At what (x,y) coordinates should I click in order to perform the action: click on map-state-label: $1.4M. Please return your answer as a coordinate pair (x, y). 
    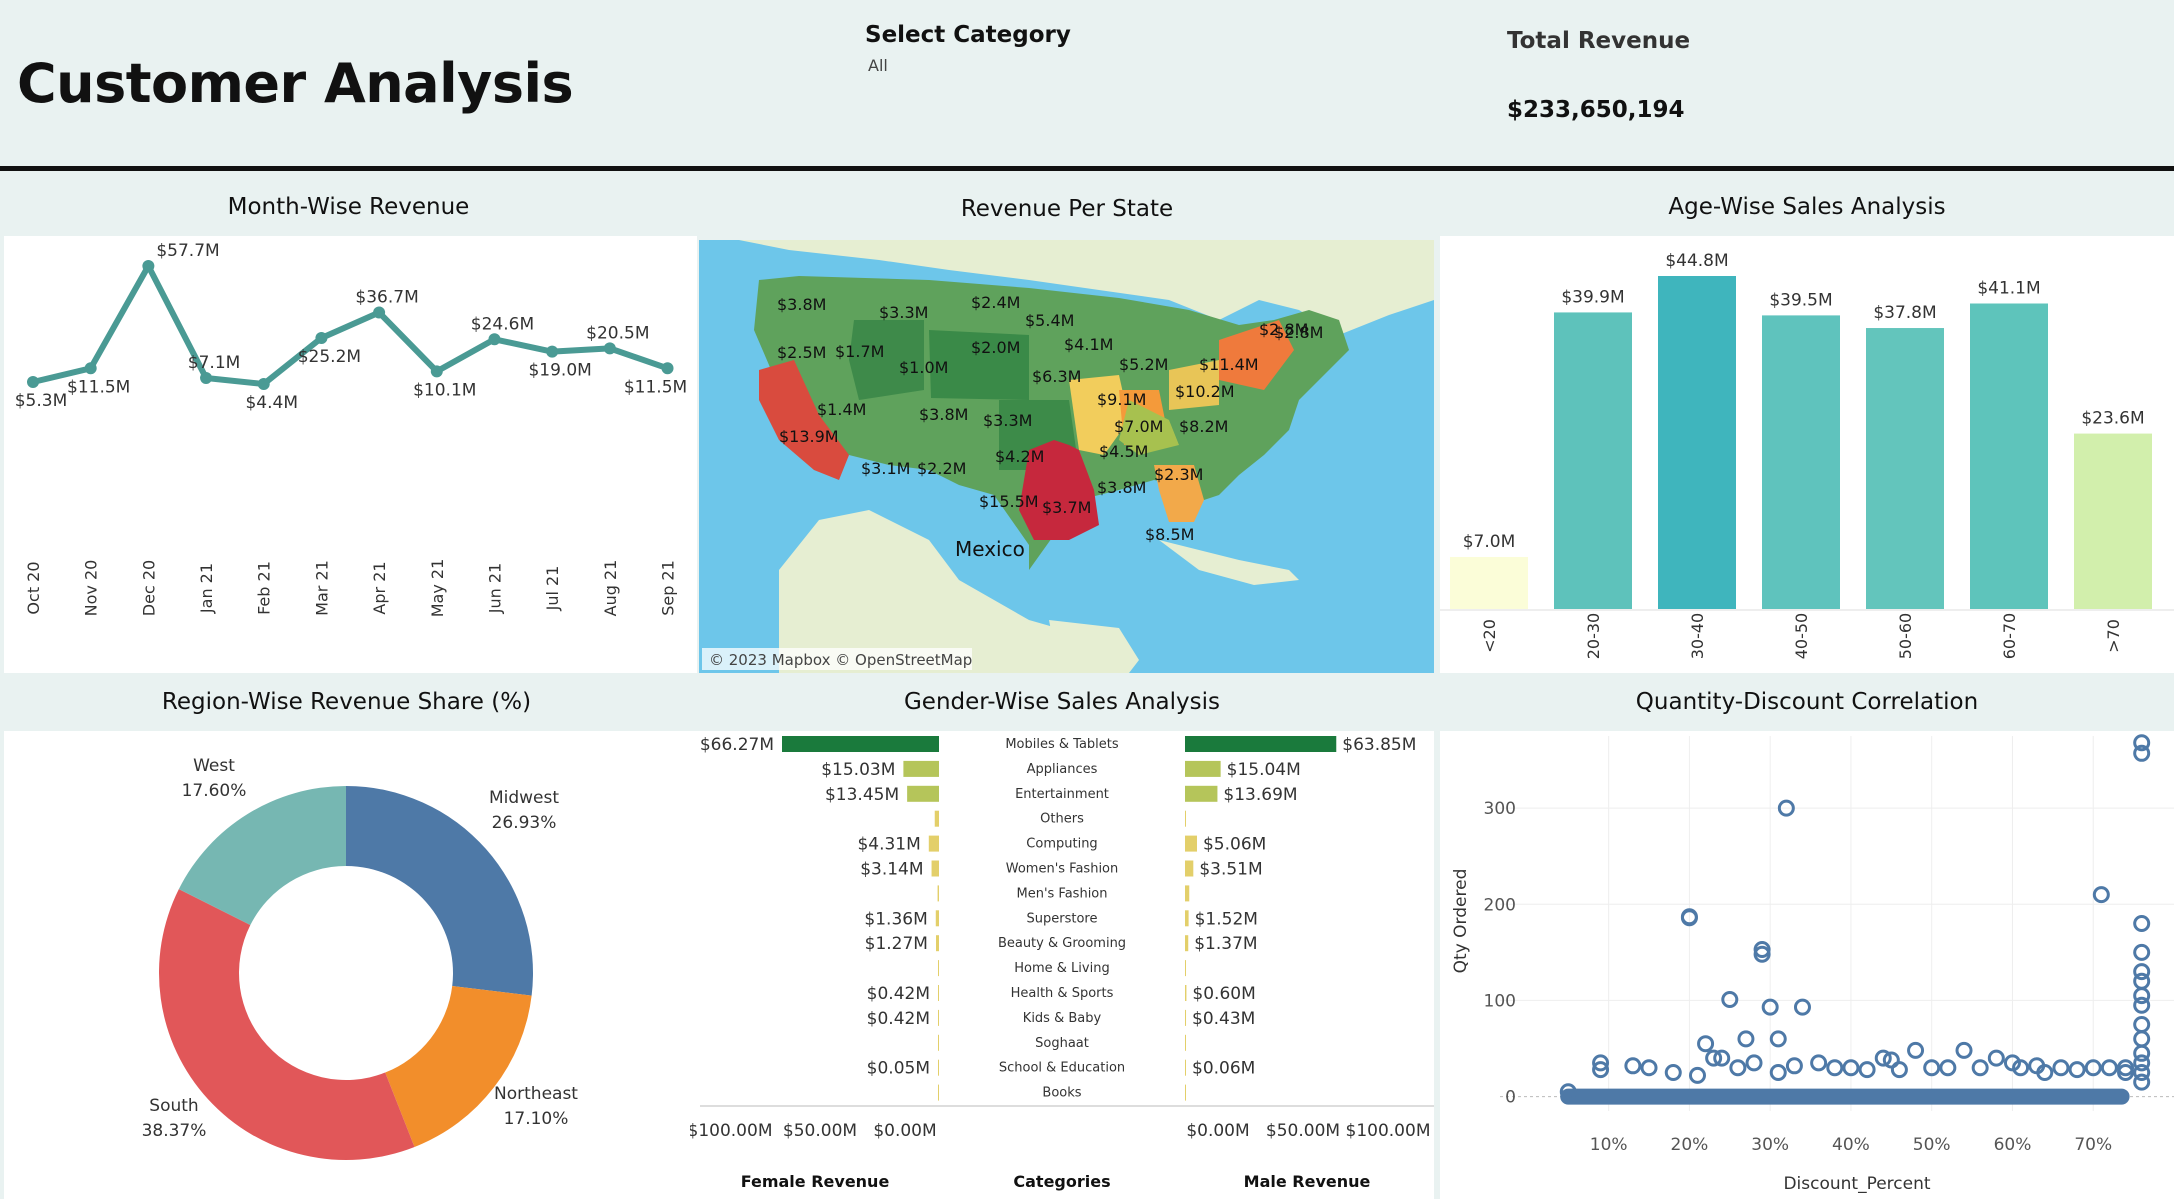
    Looking at the image, I should click on (841, 409).